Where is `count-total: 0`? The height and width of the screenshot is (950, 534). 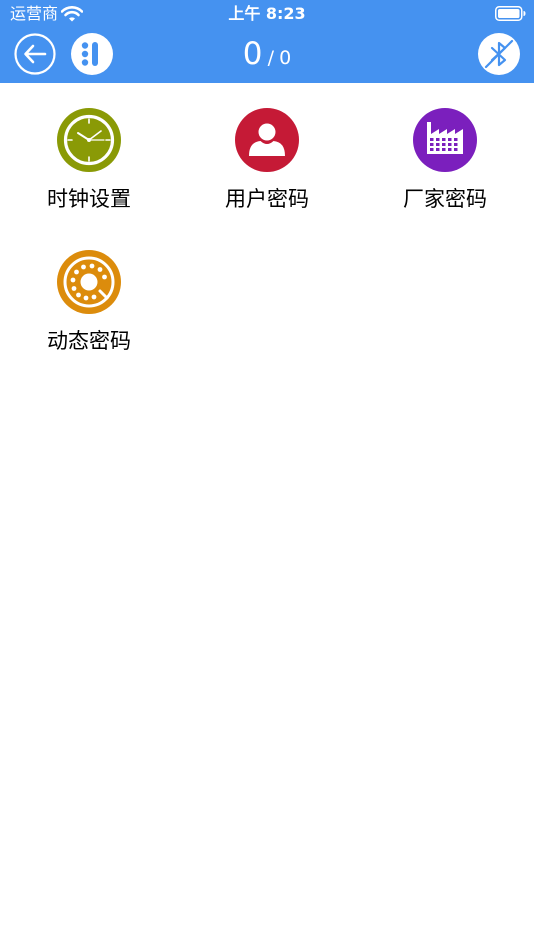
count-total: 0 is located at coordinates (285, 58).